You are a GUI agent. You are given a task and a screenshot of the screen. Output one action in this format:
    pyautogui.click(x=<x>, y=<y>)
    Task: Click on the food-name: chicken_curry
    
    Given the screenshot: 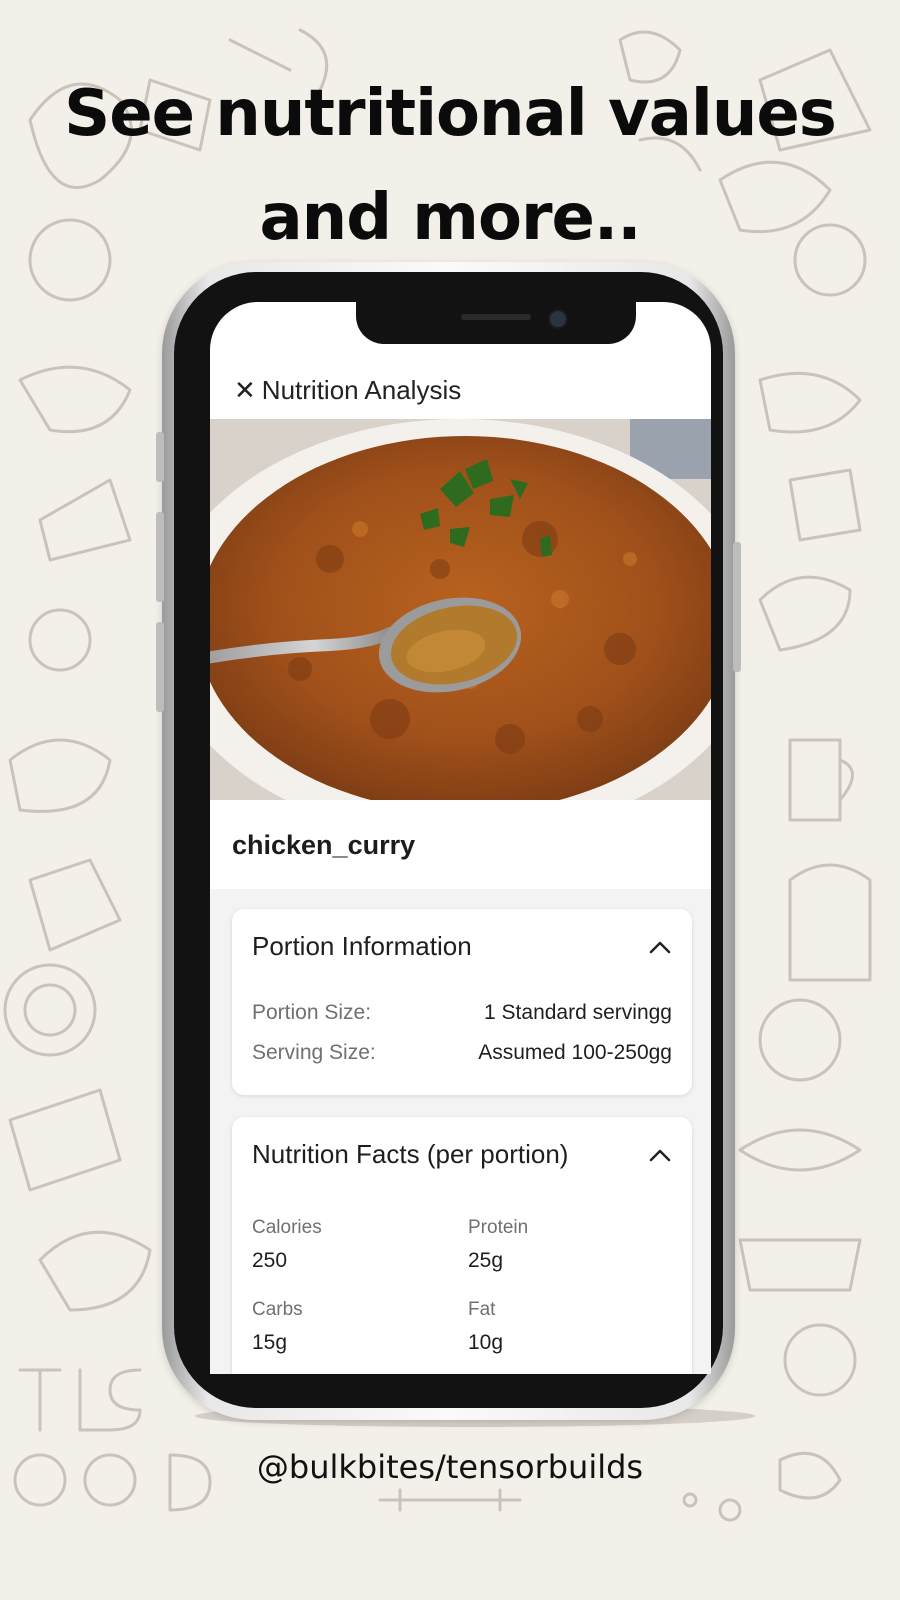 What is the action you would take?
    pyautogui.click(x=324, y=845)
    